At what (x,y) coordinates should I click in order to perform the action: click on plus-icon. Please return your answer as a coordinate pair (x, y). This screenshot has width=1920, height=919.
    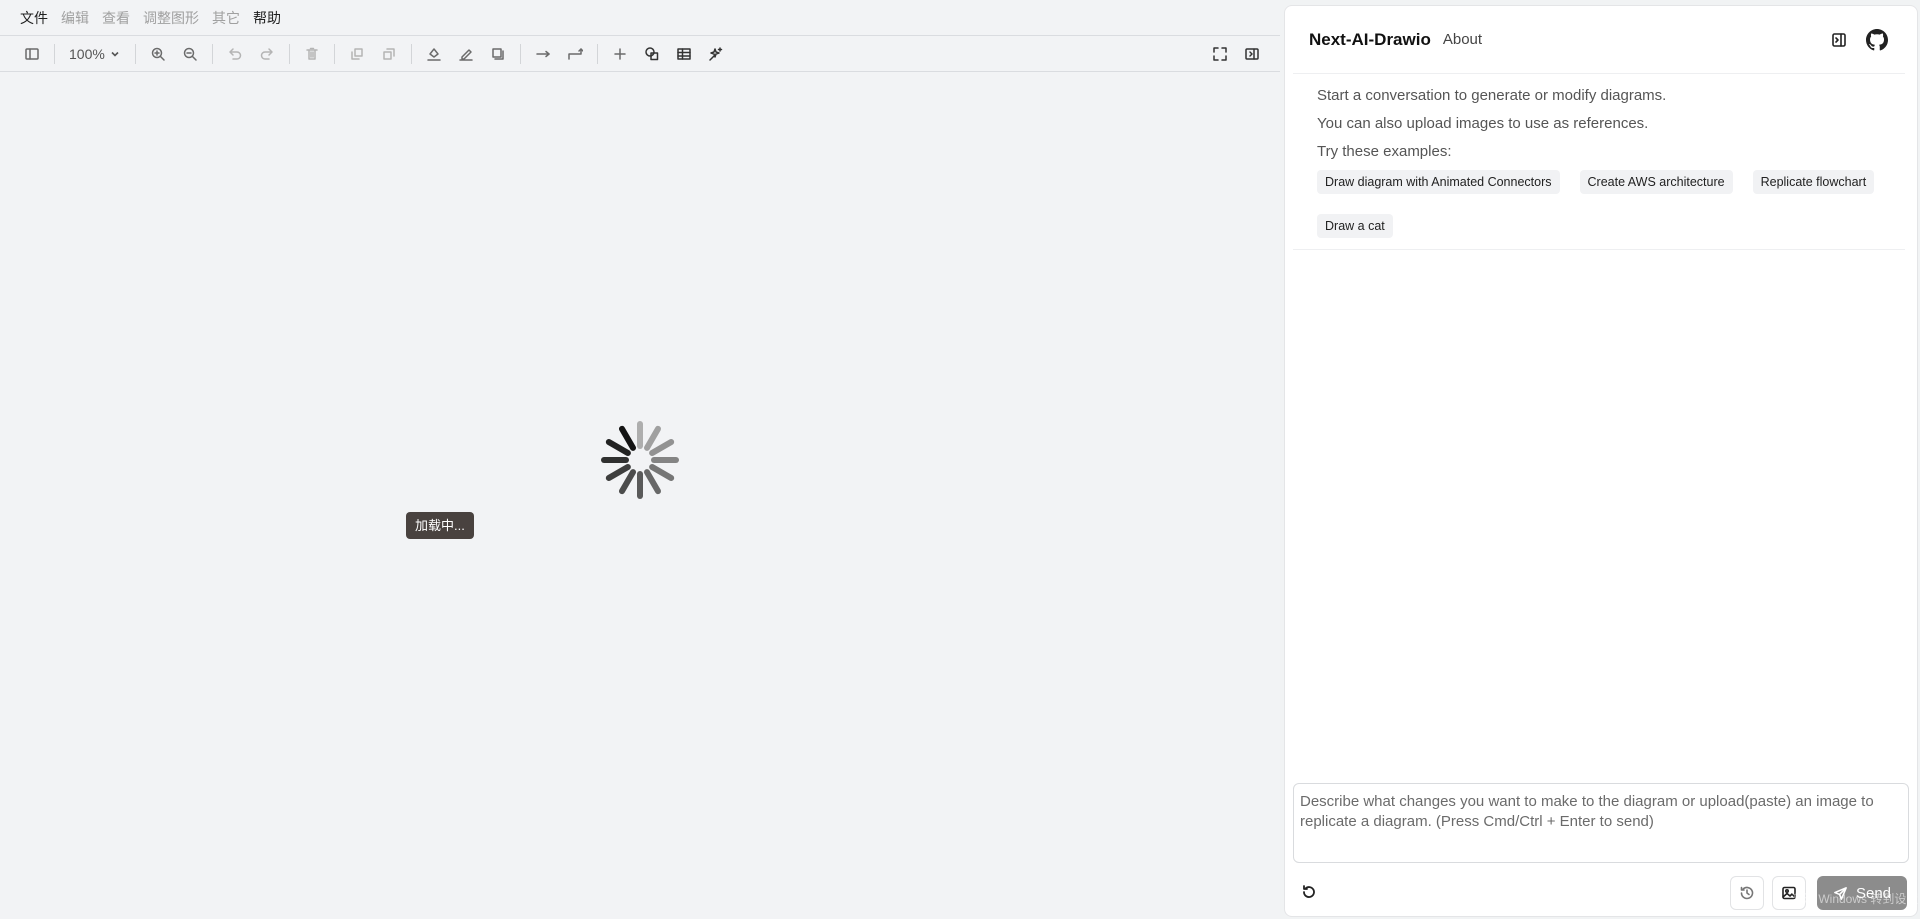
    Looking at the image, I should click on (620, 53).